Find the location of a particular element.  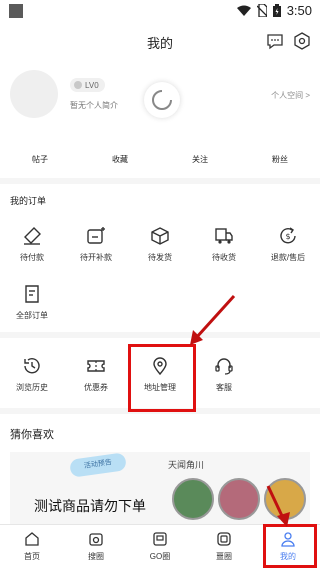

highlight-box-address is located at coordinates (162, 378).